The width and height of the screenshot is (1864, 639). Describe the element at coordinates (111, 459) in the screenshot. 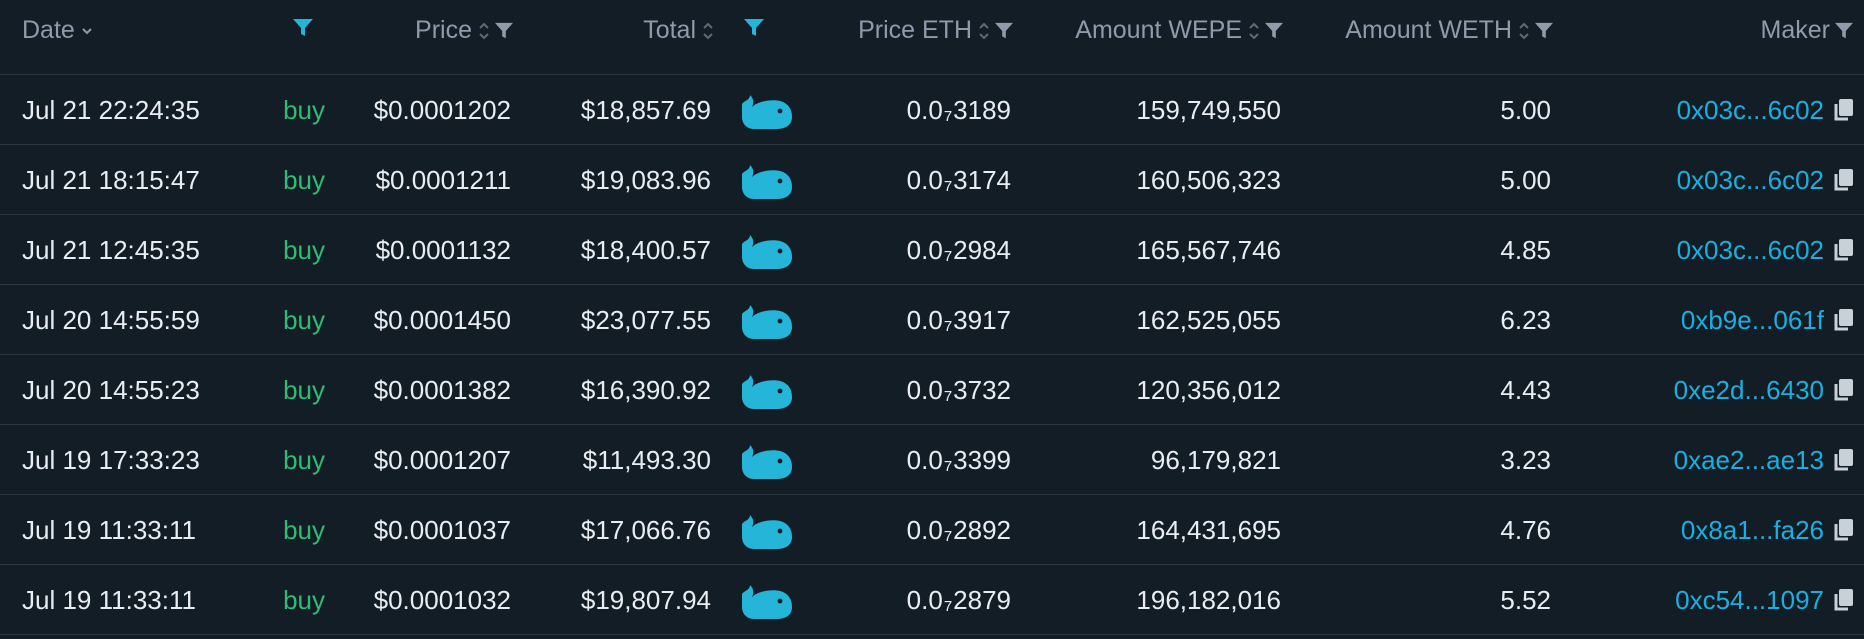

I see `trade-date: Jul 19 17:33:23` at that location.